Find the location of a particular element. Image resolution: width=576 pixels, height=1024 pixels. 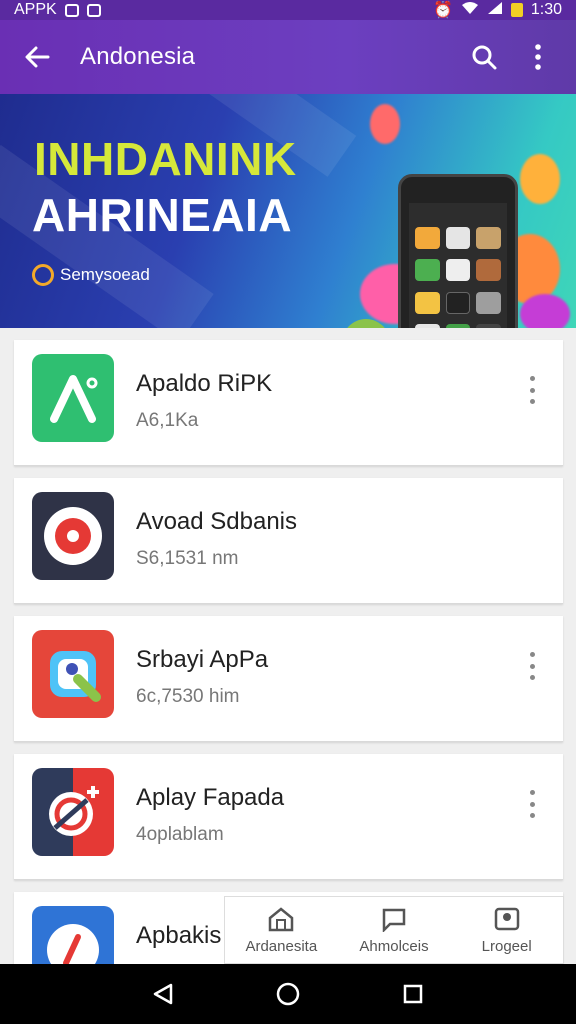

home-icon is located at coordinates (281, 918).